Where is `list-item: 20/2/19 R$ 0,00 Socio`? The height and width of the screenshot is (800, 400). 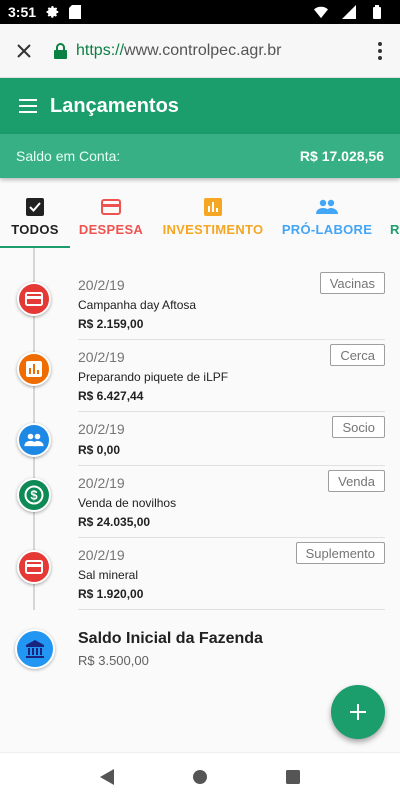
list-item: 20/2/19 R$ 0,00 Socio is located at coordinates (200, 439).